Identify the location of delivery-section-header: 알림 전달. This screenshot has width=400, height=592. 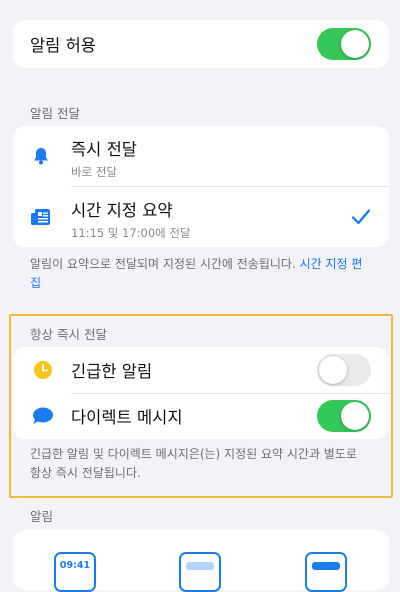
(55, 113).